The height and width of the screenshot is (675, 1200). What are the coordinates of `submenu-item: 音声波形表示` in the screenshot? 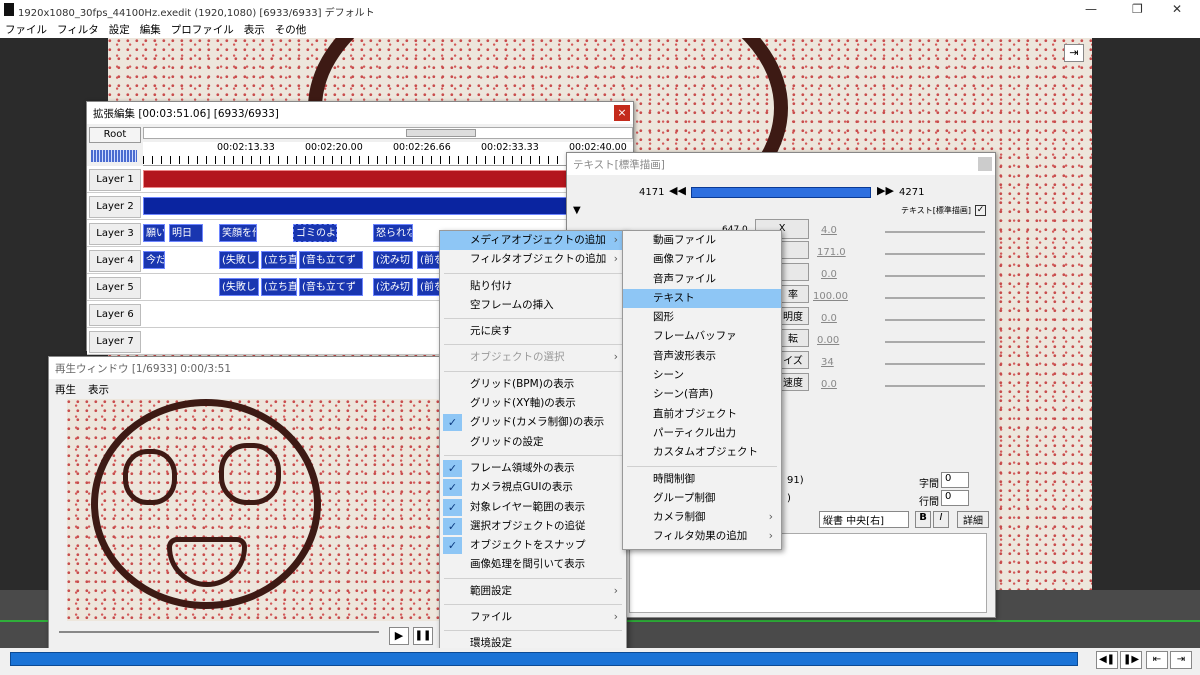 It's located at (702, 356).